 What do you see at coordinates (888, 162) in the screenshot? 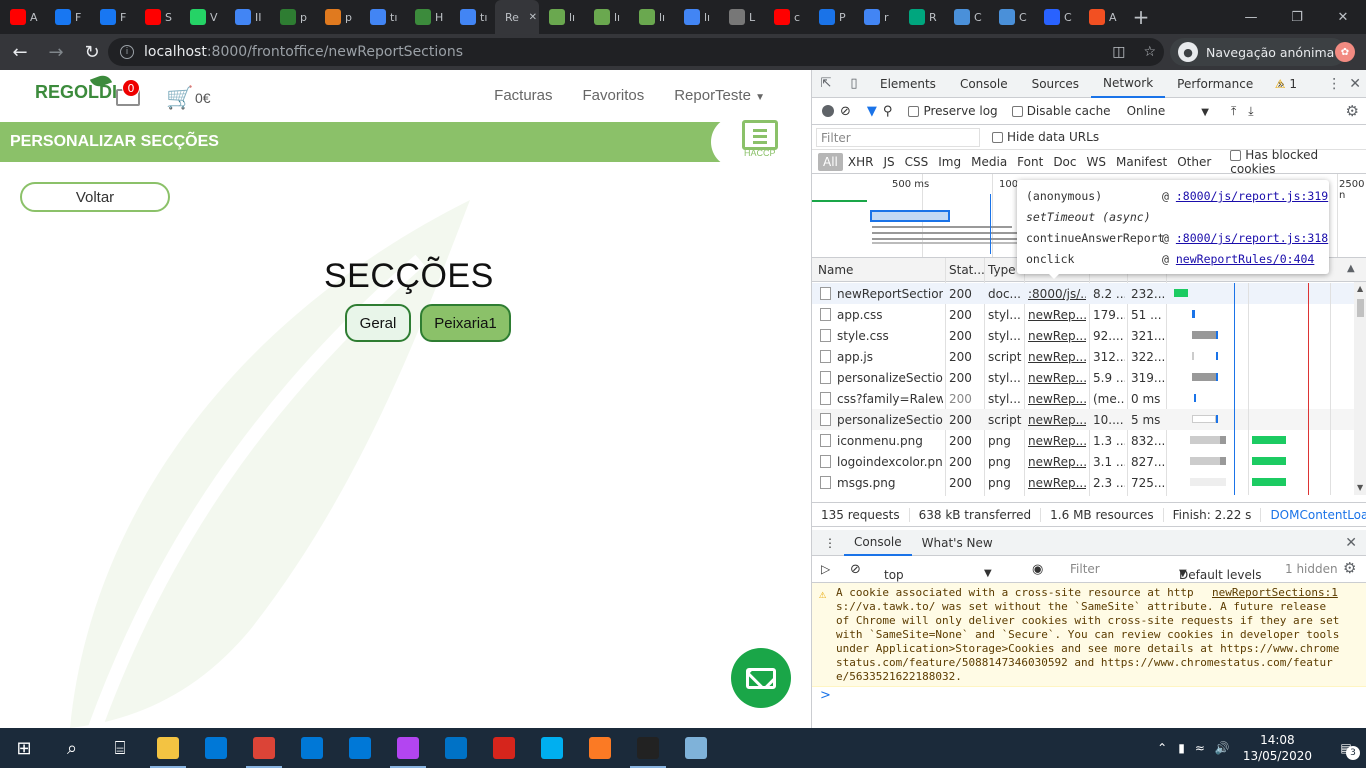
I see `type-filter-js: JS` at bounding box center [888, 162].